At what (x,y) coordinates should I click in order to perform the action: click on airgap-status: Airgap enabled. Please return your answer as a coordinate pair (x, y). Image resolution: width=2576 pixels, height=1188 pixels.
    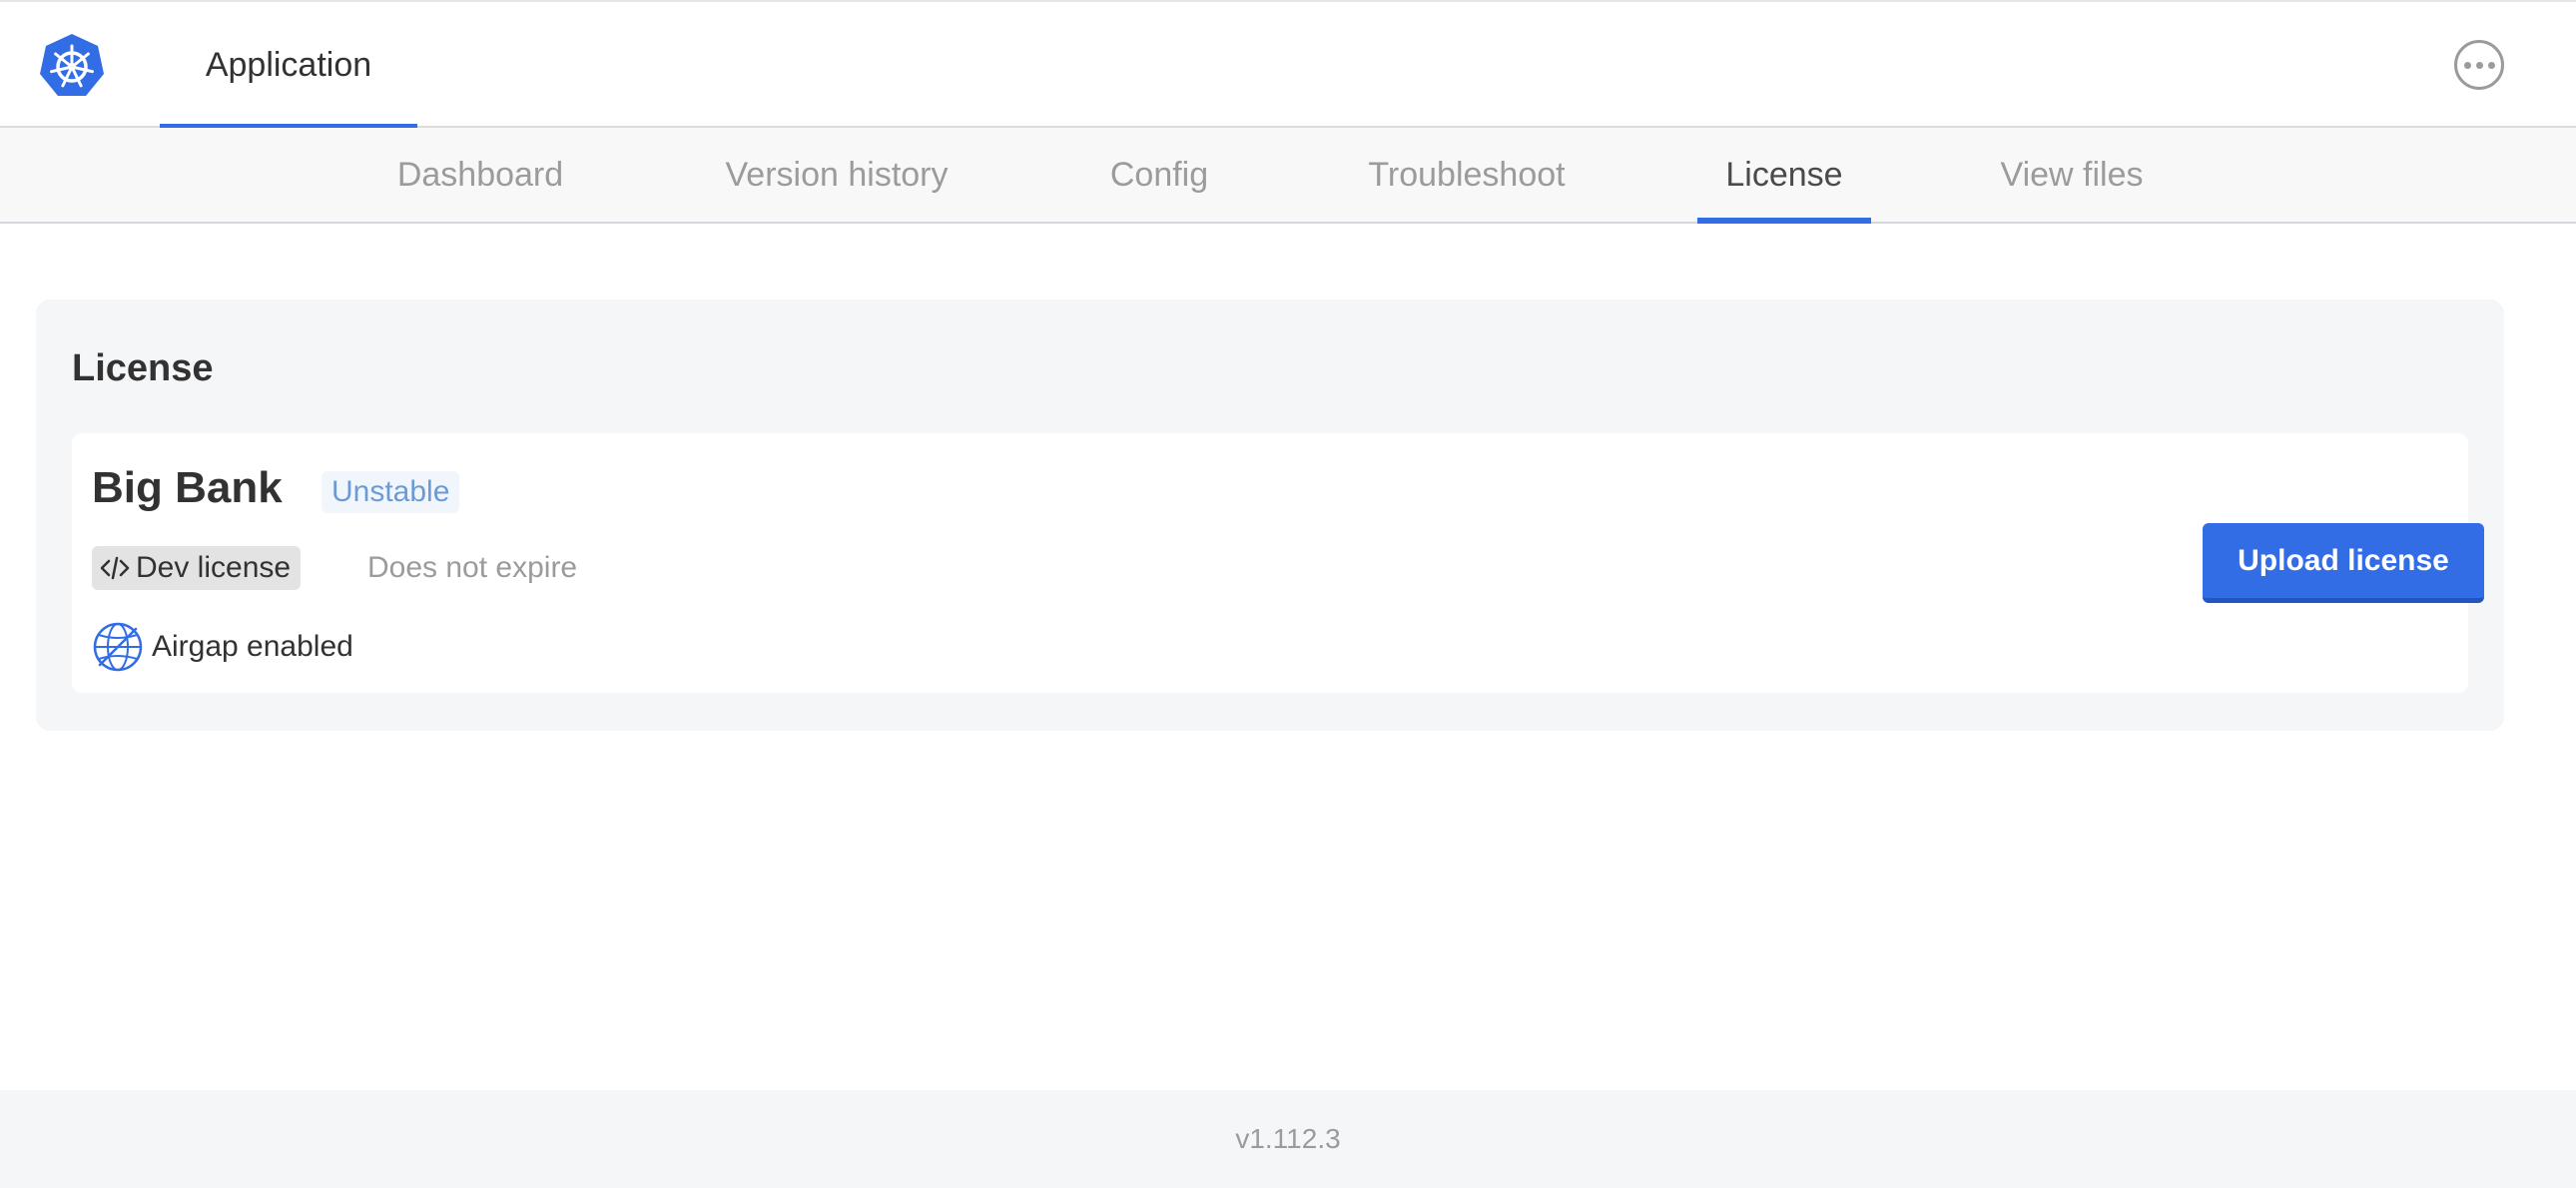
    Looking at the image, I should click on (222, 647).